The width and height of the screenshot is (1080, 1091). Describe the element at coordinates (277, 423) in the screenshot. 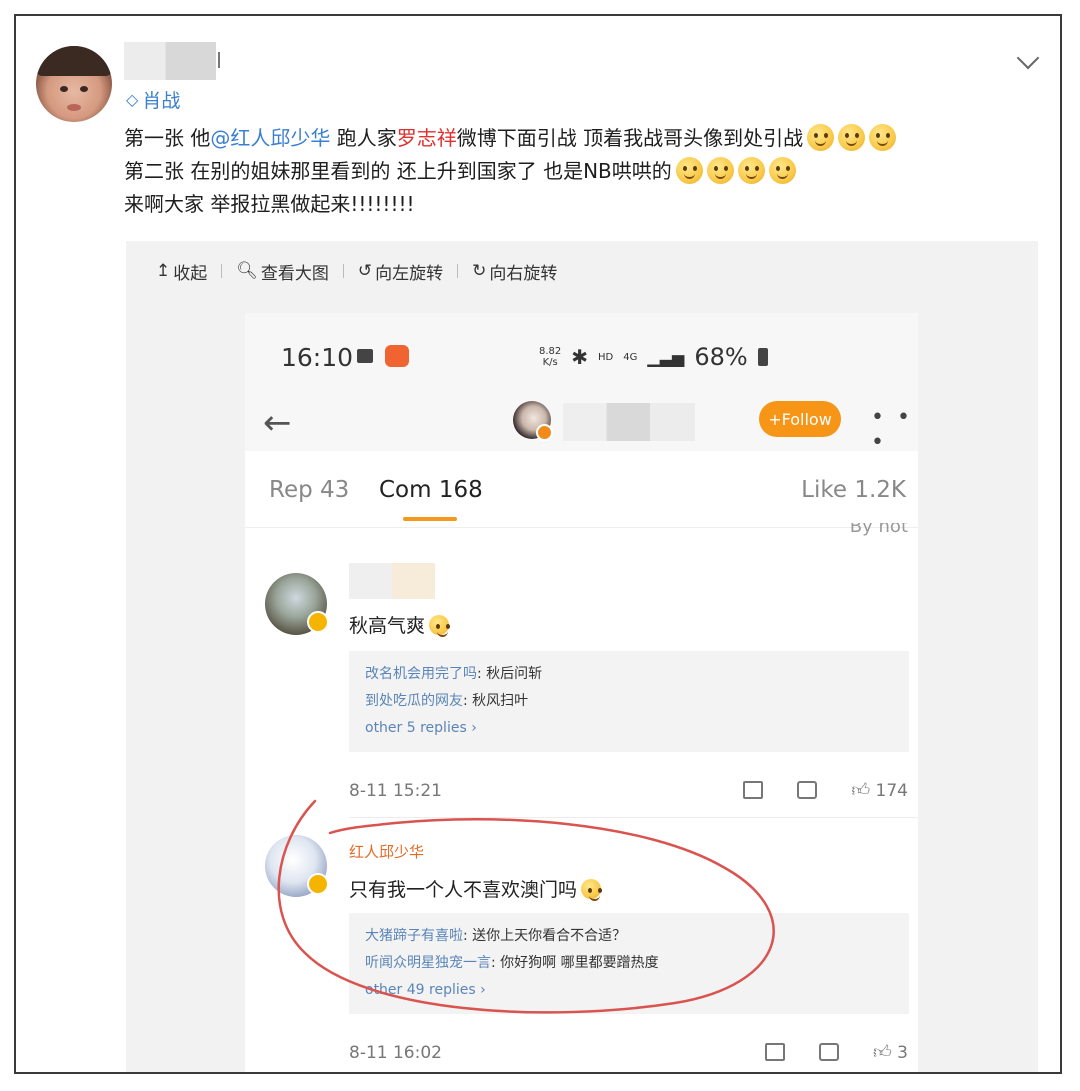

I see `back-arrow-icon: ←` at that location.